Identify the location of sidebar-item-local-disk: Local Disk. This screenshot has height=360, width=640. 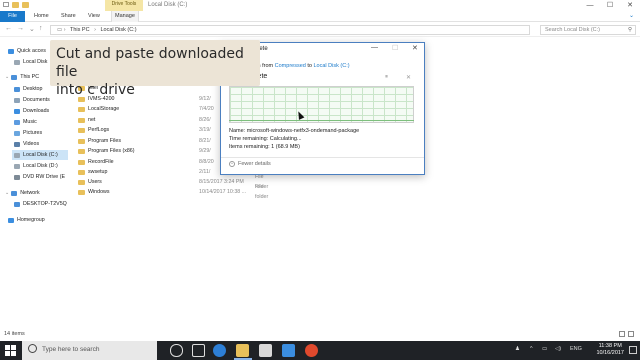
(30, 62).